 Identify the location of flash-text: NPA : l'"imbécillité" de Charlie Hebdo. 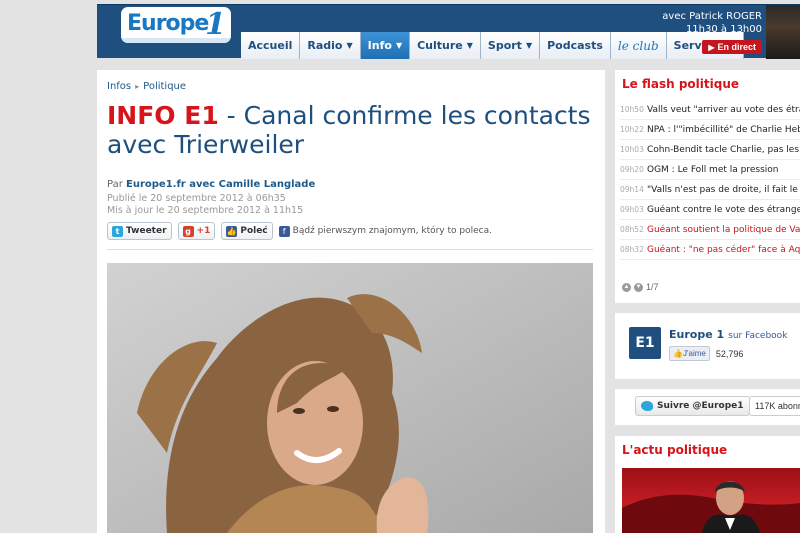
(723, 129).